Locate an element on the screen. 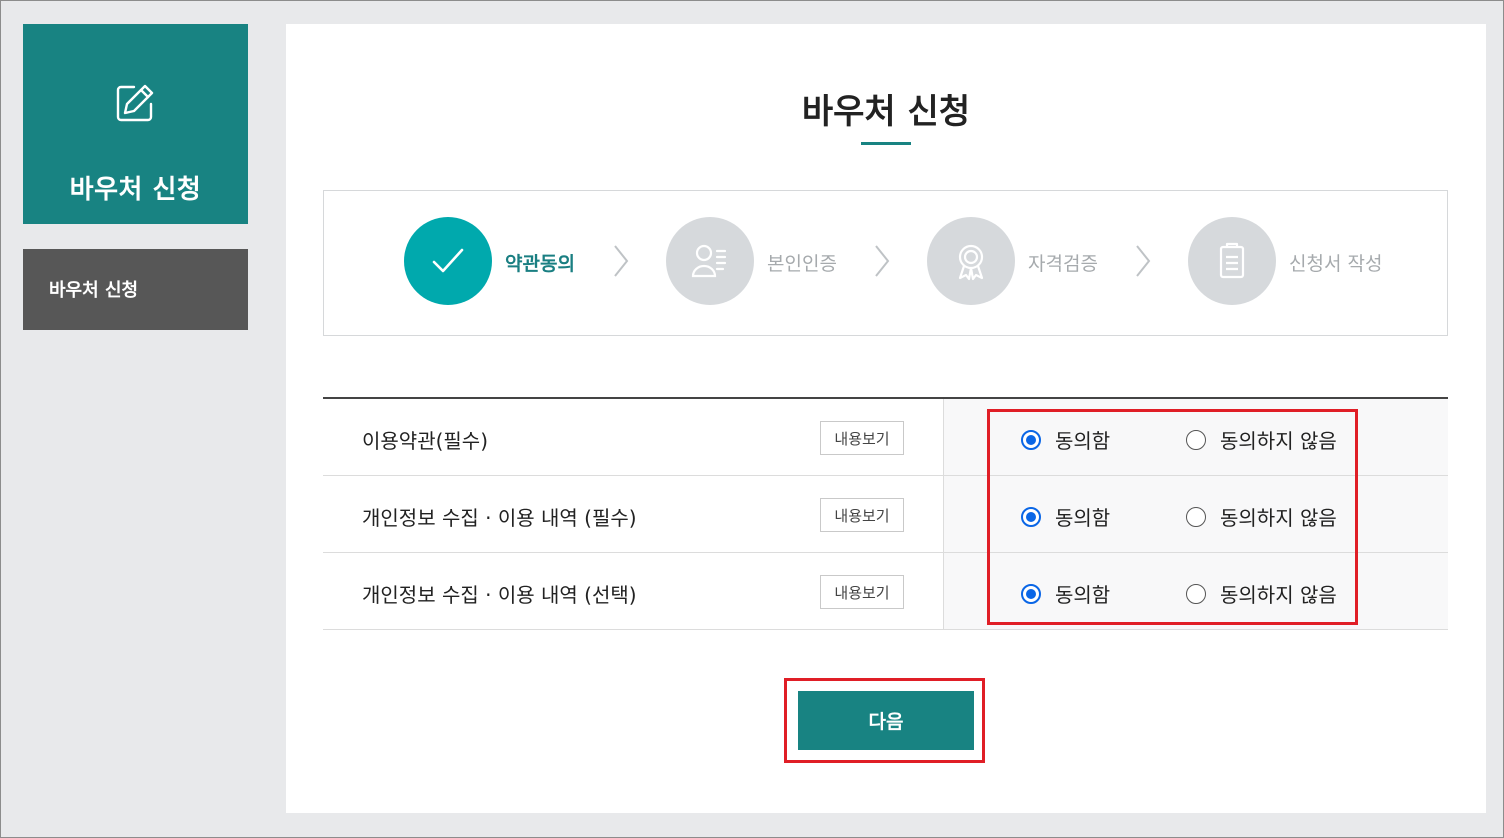  edit-icon is located at coordinates (135, 103).